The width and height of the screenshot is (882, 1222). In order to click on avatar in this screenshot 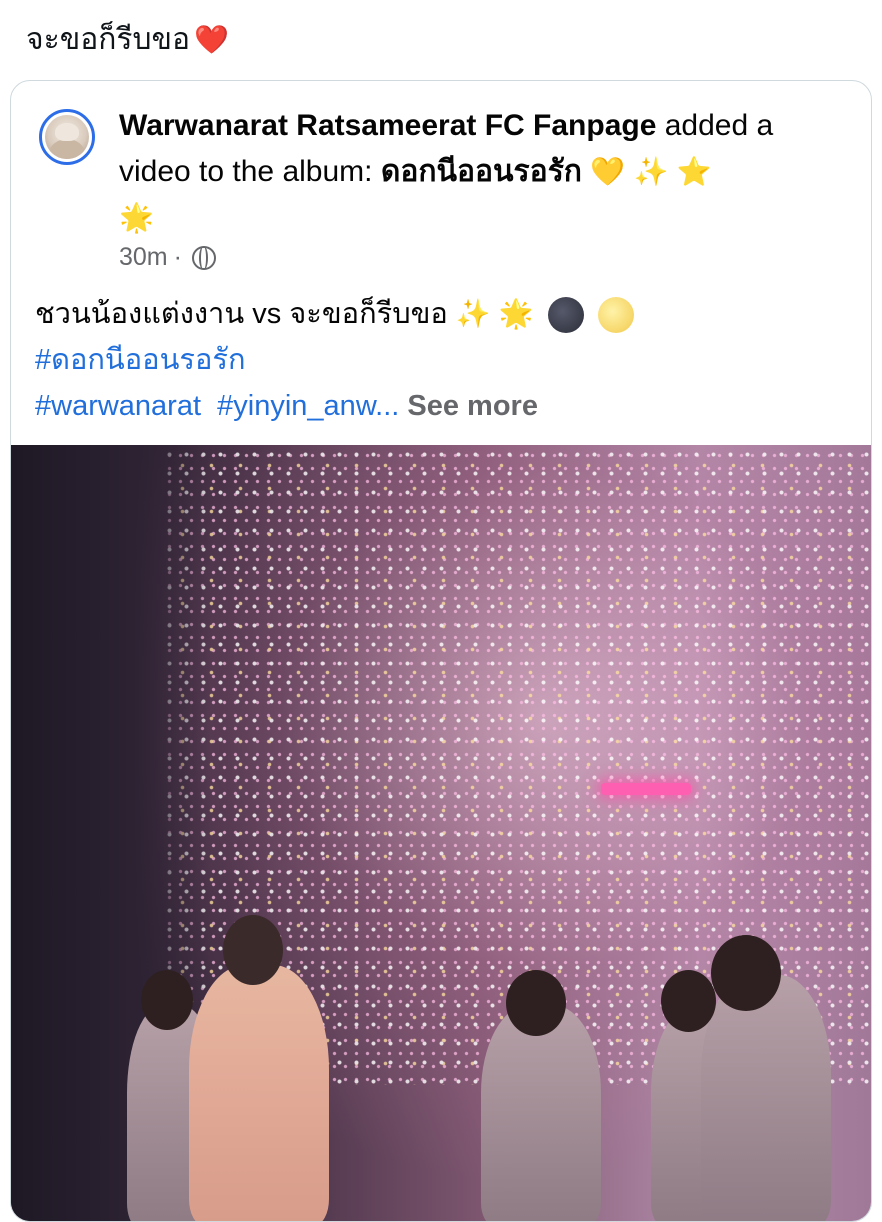, I will do `click(67, 137)`.